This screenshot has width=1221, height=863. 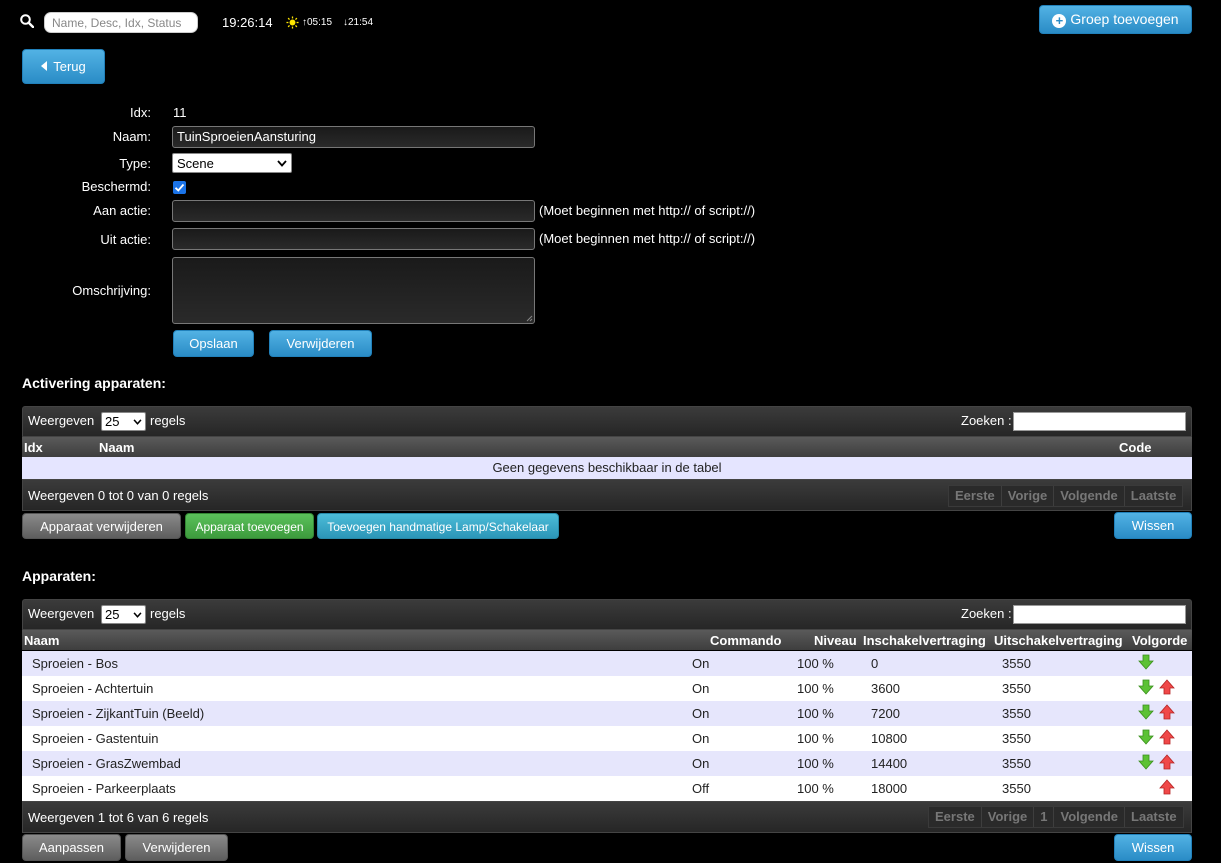 I want to click on type-label: Type:, so click(x=135, y=163).